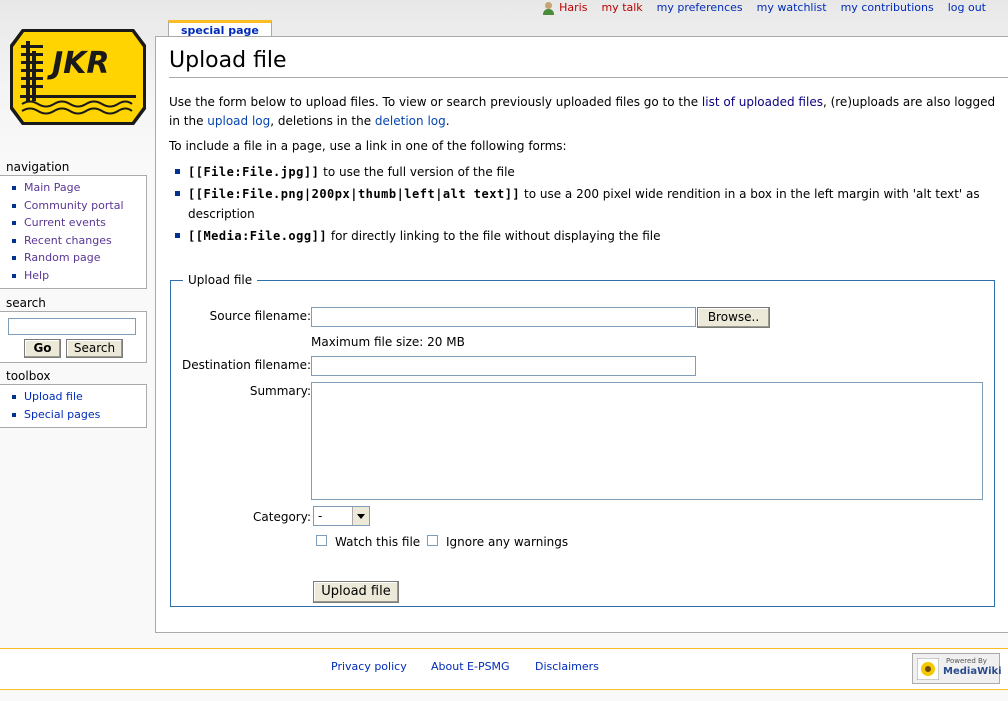 The height and width of the screenshot is (701, 1008). What do you see at coordinates (42, 348) in the screenshot?
I see `go-button: Go` at bounding box center [42, 348].